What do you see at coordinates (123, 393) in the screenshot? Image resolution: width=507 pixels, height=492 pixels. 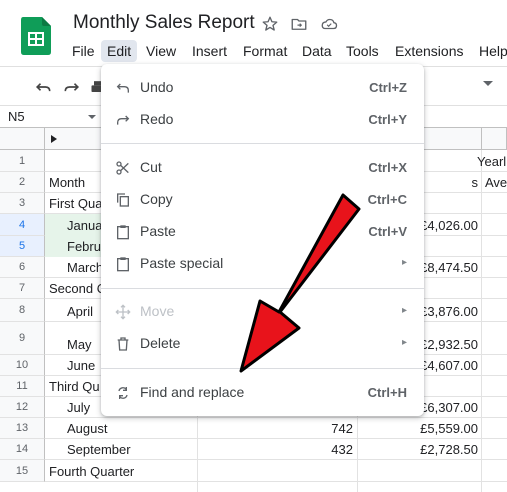 I see `find-replace-icon` at bounding box center [123, 393].